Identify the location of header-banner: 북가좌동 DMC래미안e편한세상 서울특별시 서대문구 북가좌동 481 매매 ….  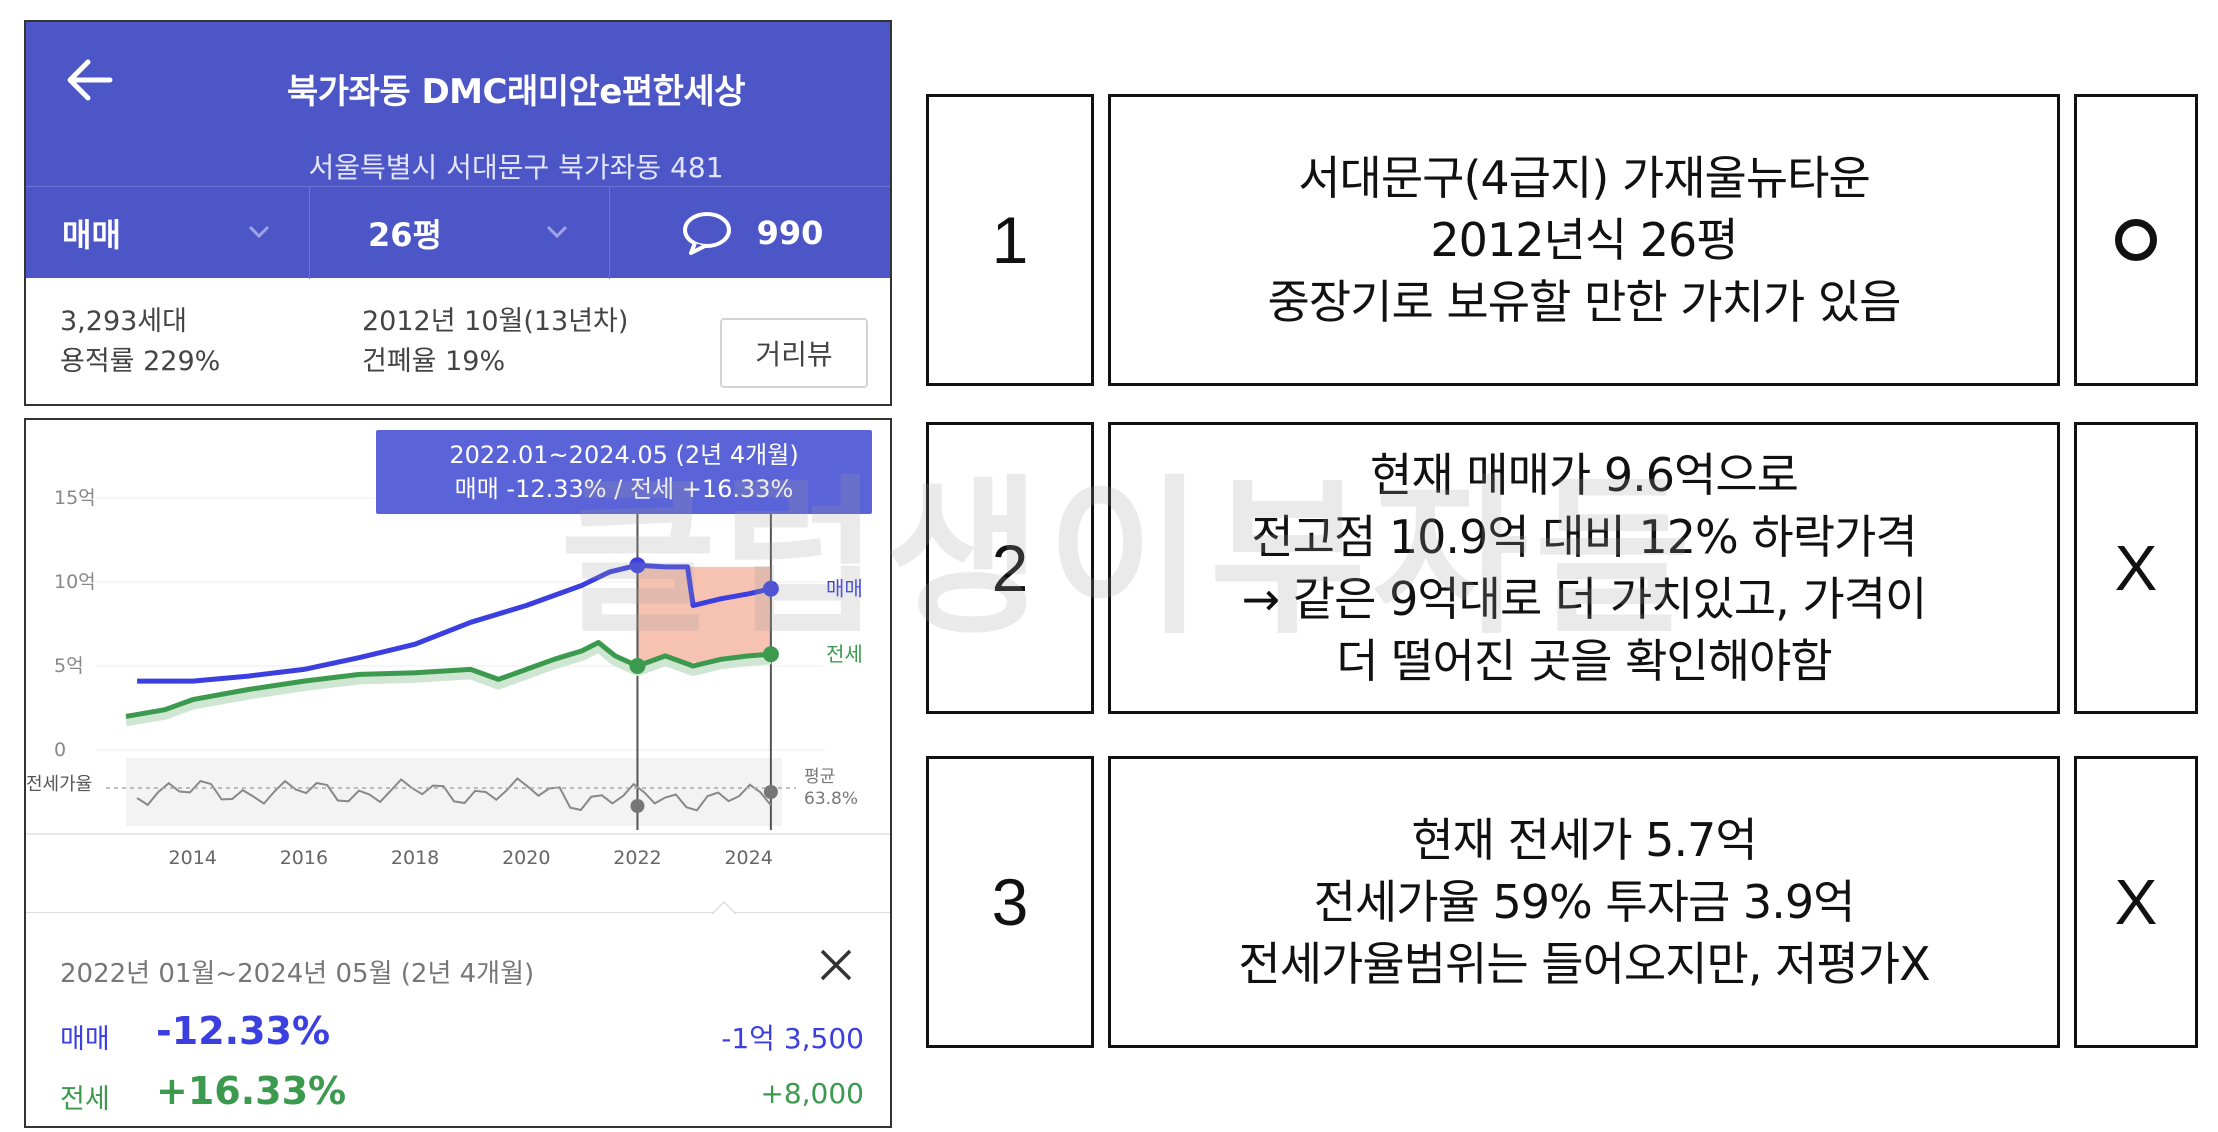
(458, 150).